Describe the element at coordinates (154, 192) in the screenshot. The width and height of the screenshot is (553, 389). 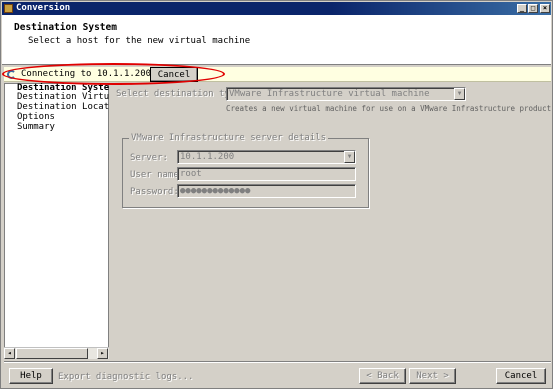
I see `password-label: Password:` at that location.